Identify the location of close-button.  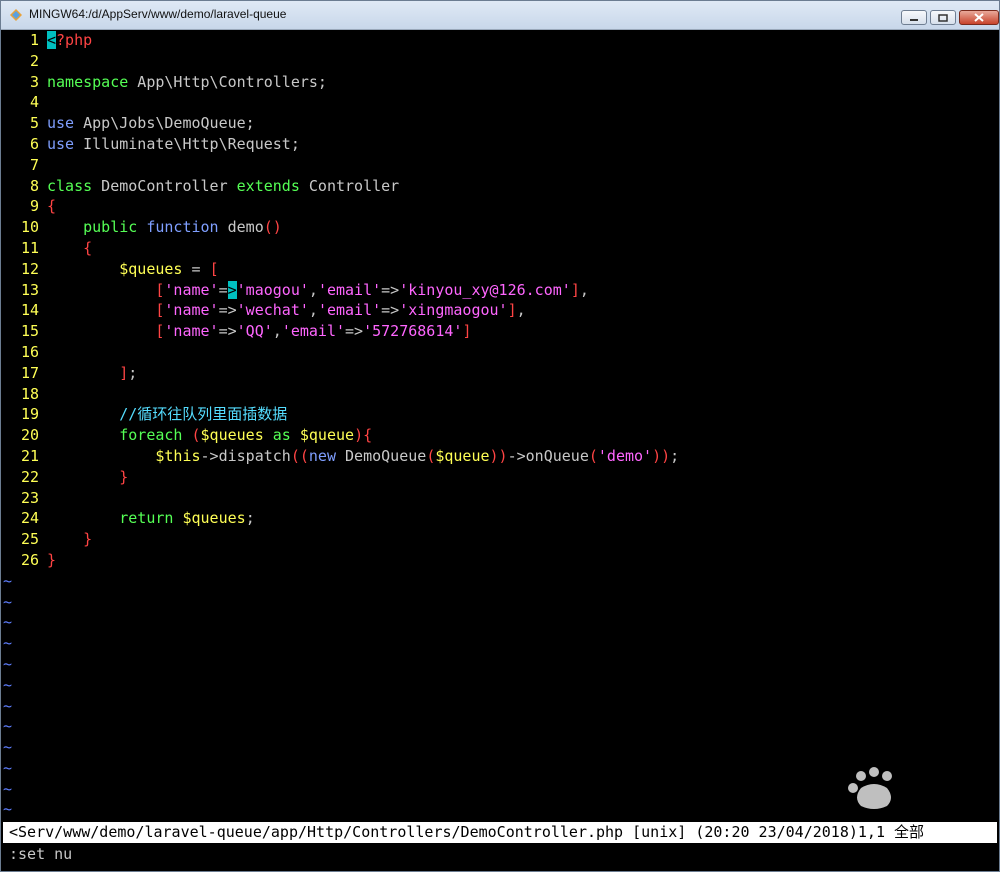
(979, 17).